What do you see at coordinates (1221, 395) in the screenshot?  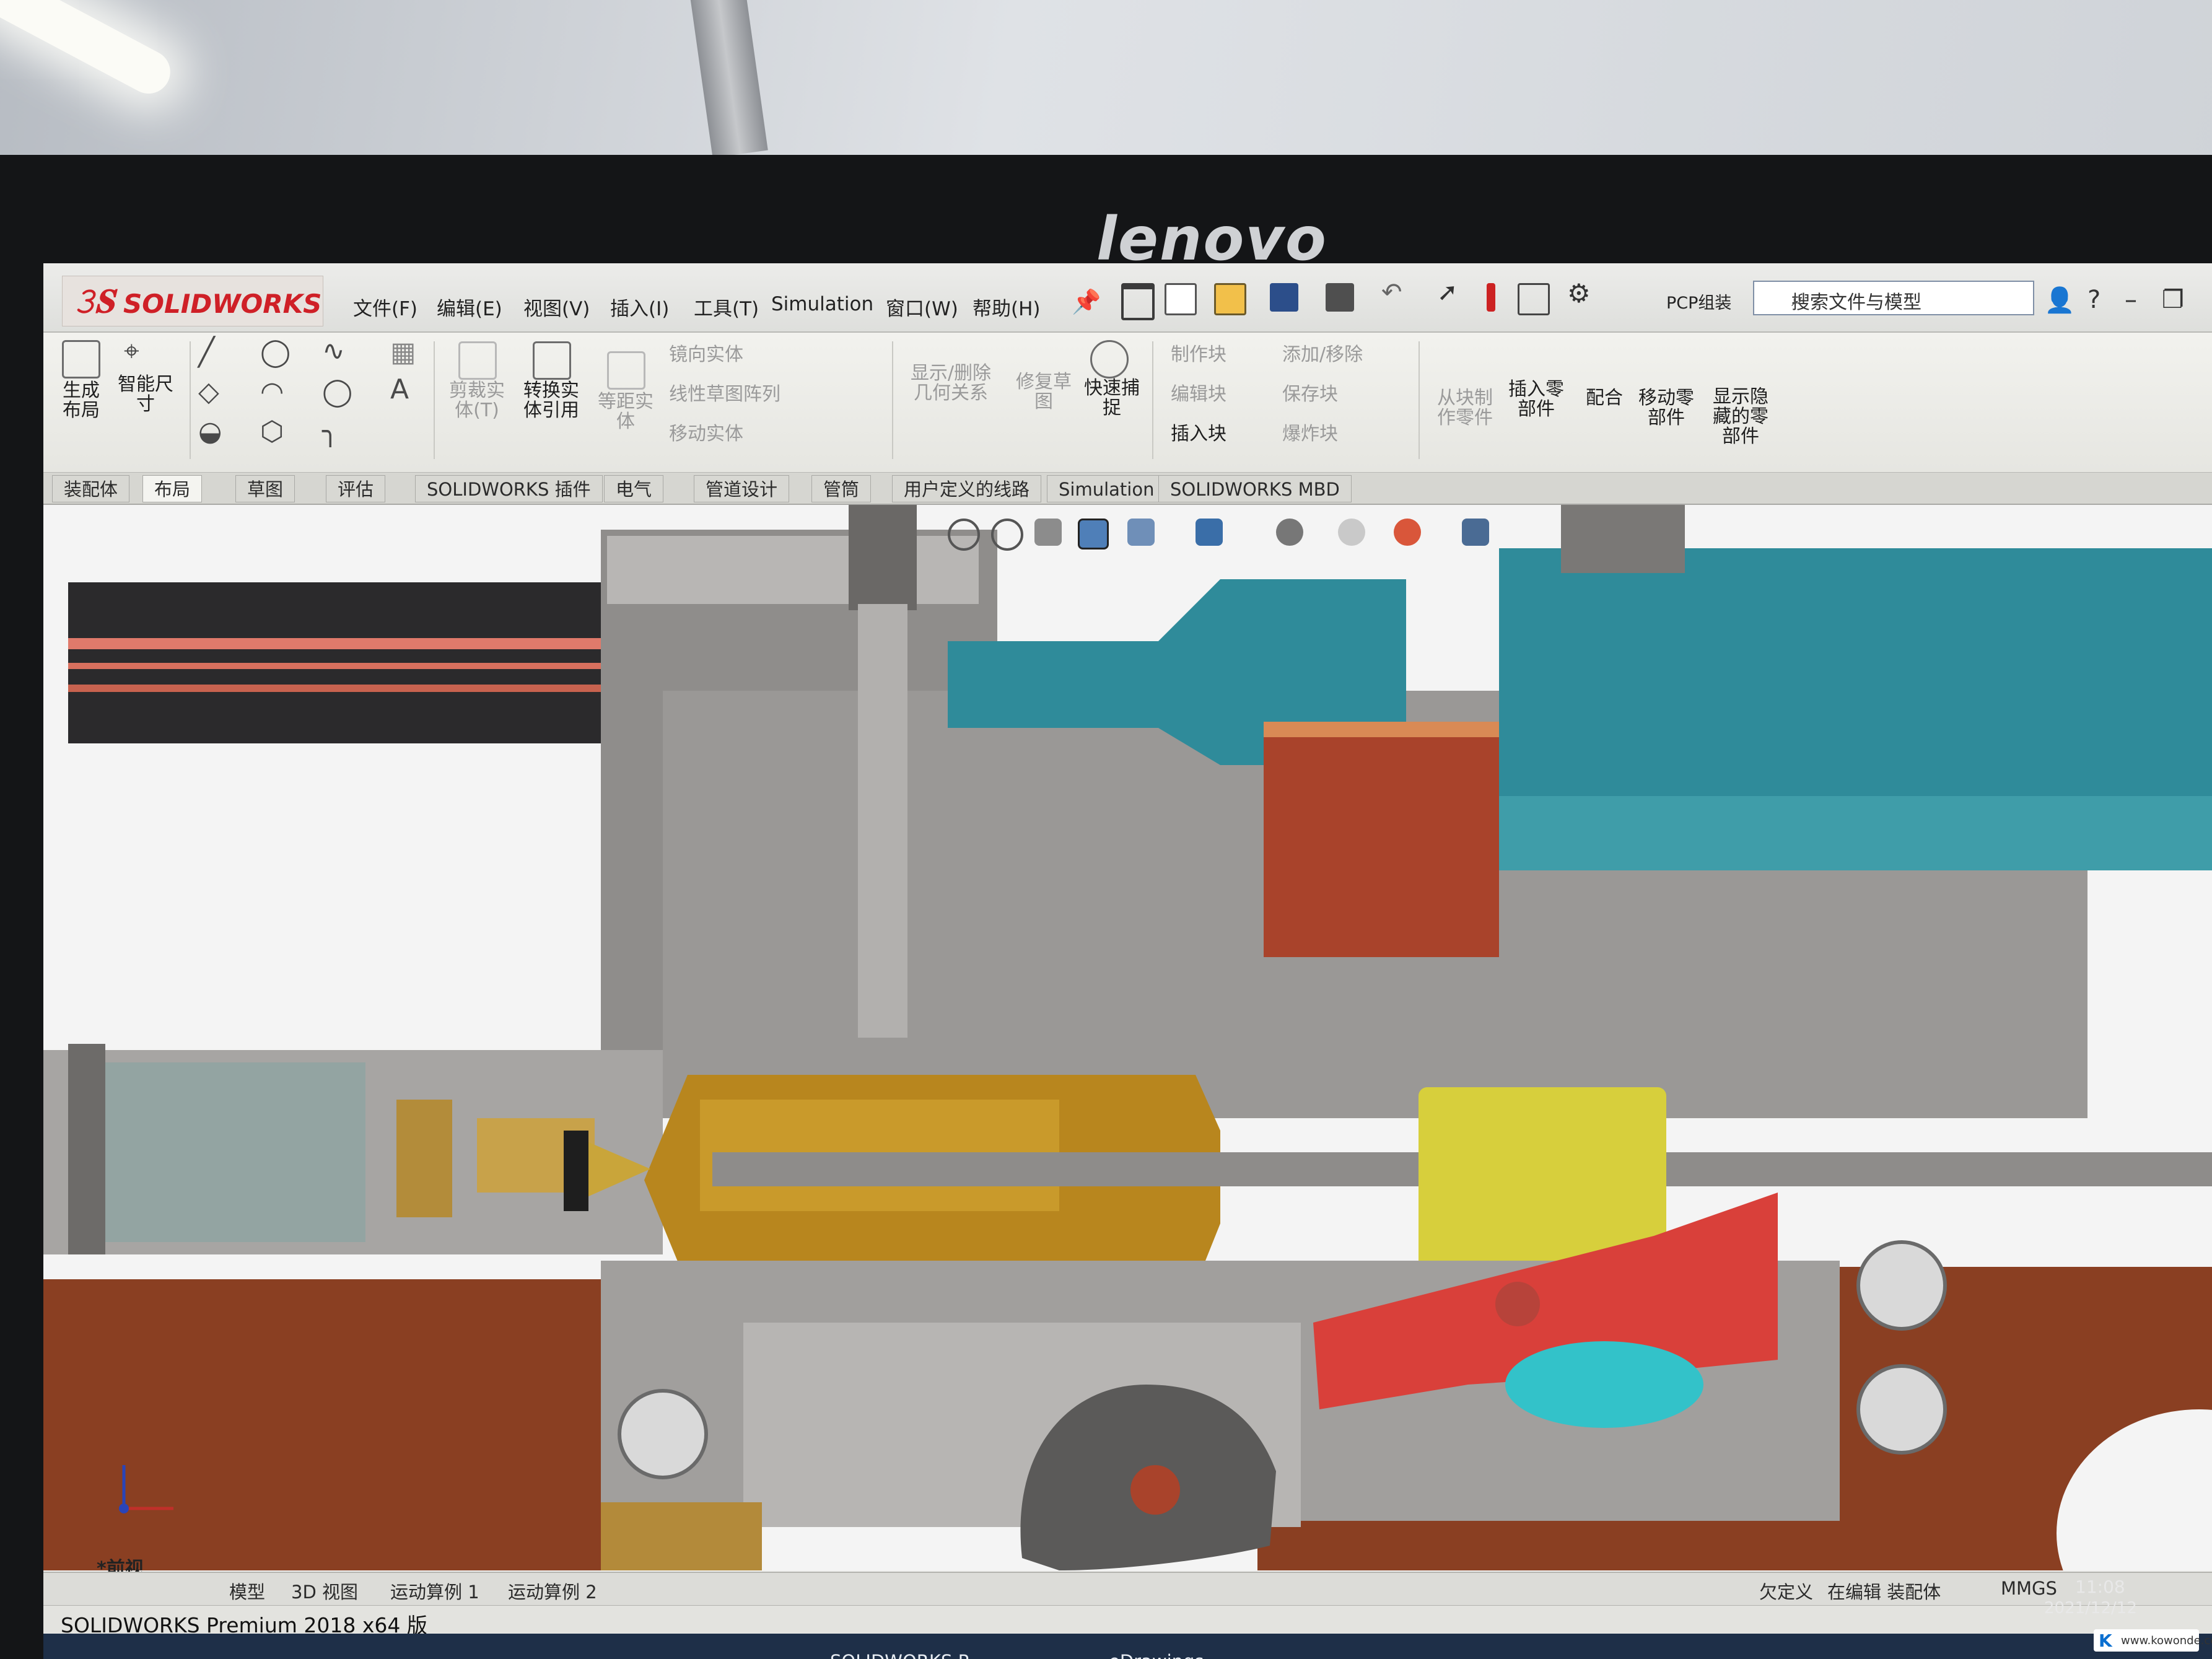 I see `edit-block-button: 编辑块` at bounding box center [1221, 395].